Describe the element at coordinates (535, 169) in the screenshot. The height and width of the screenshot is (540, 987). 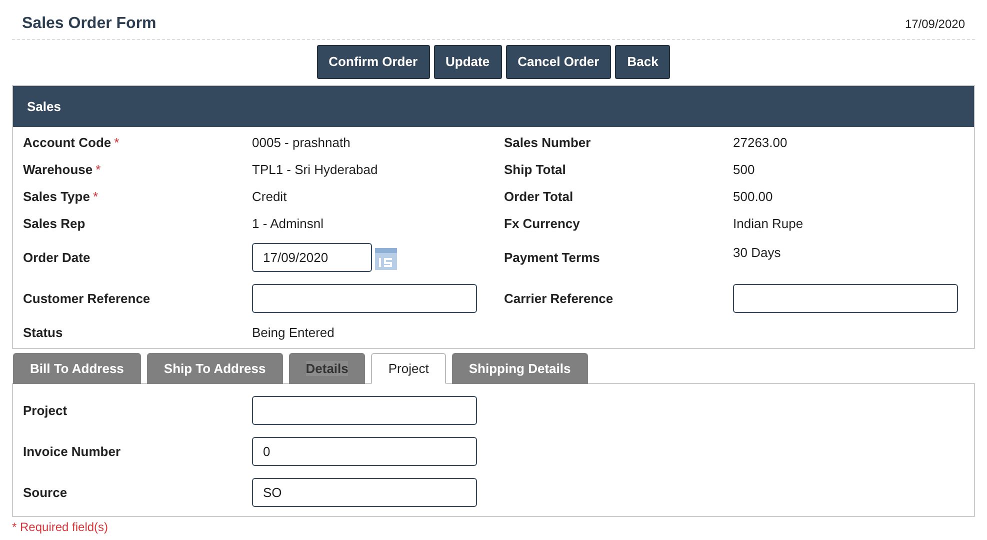
I see `field-label: Ship Total` at that location.